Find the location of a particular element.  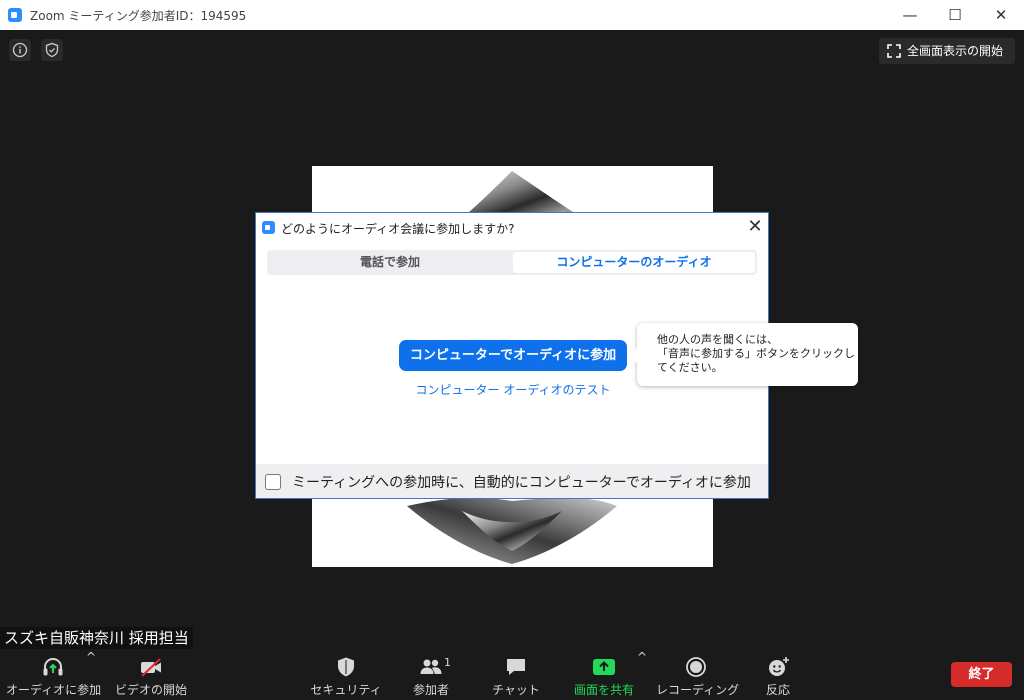

tooltip-line-1: 他の人の声を聞くには、 is located at coordinates (717, 339).